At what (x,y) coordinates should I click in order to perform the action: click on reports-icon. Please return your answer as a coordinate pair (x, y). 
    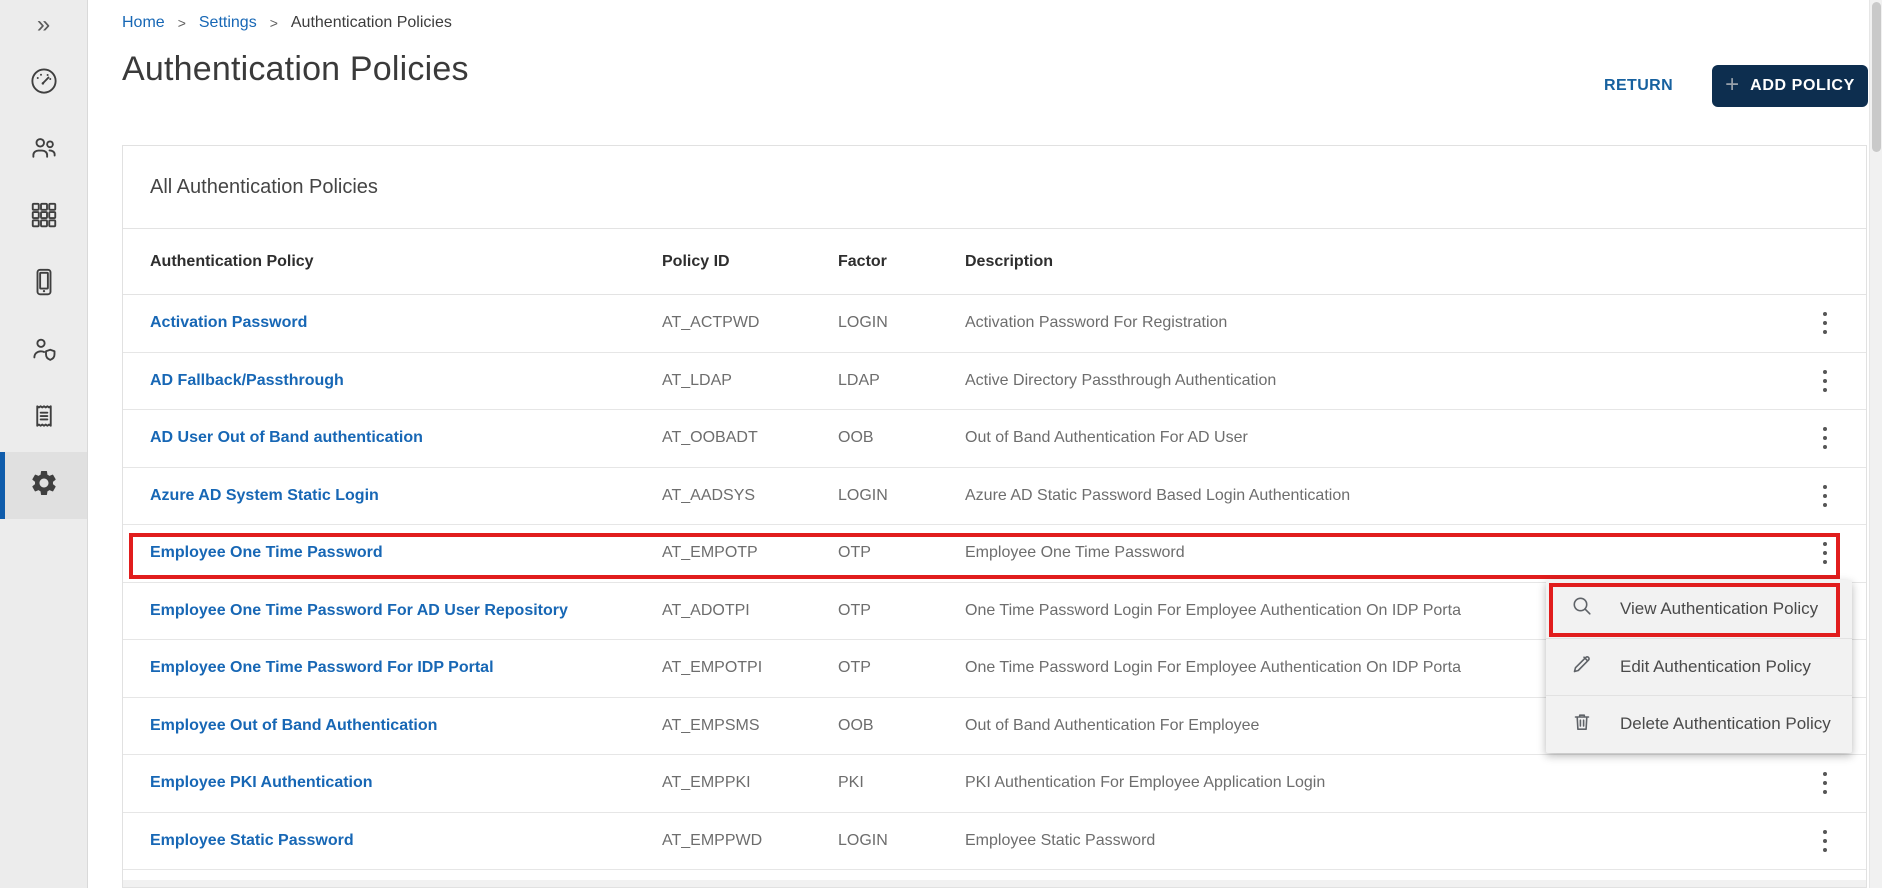
    Looking at the image, I should click on (44, 418).